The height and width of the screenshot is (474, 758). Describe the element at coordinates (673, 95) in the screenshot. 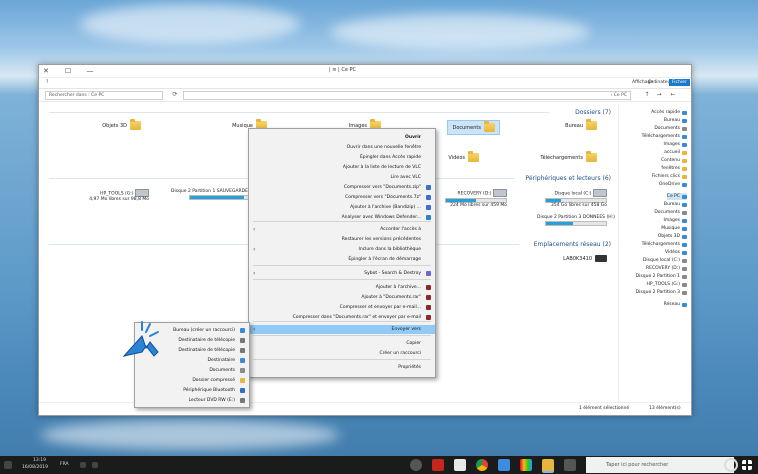

I see `back-icon: ←` at that location.